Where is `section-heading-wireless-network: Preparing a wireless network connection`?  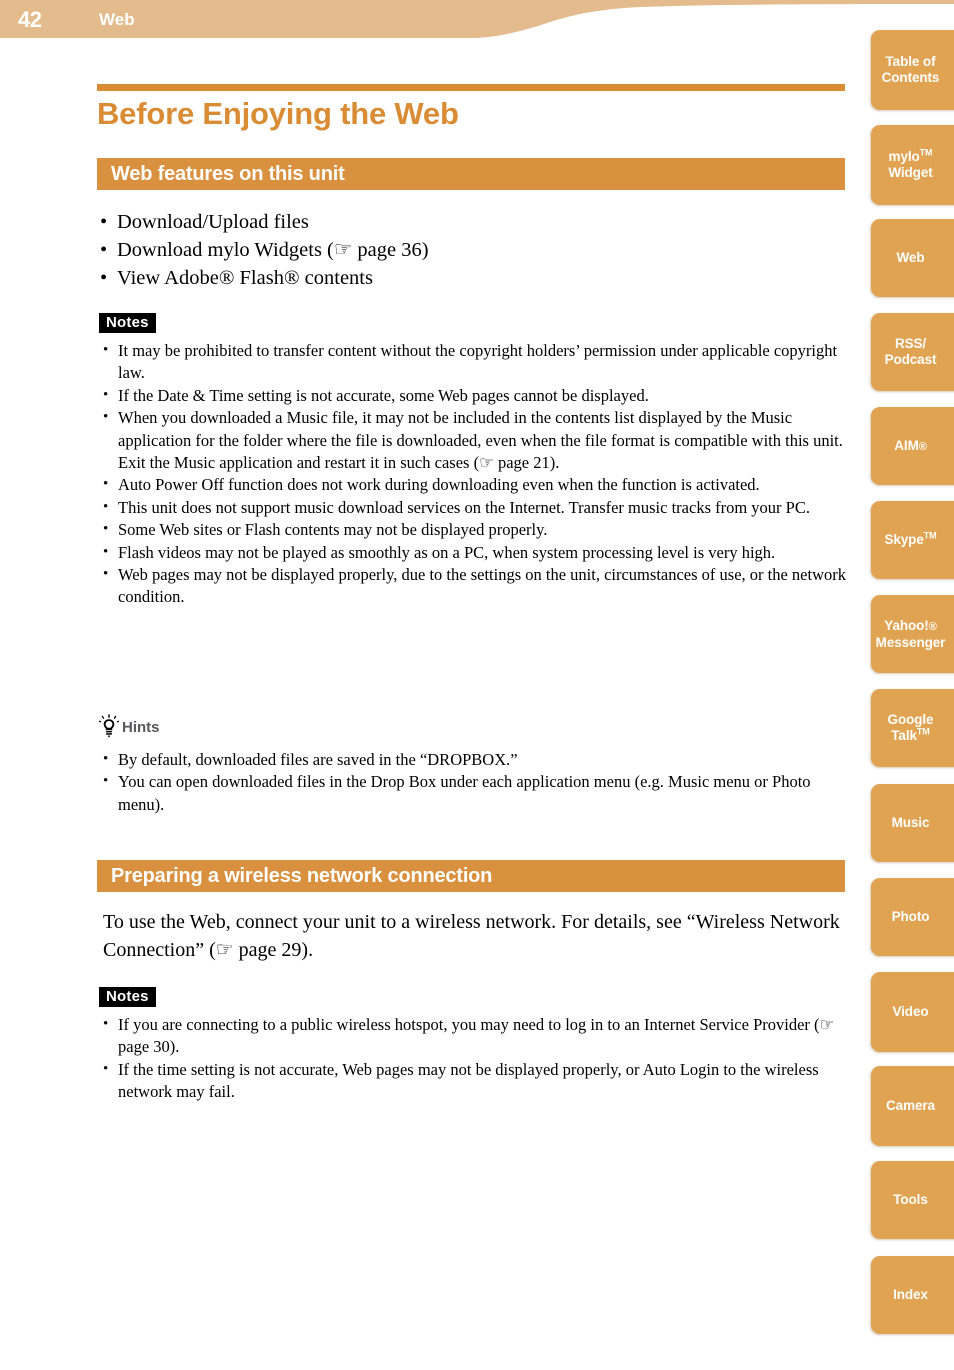
section-heading-wireless-network: Preparing a wireless network connection is located at coordinates (471, 876).